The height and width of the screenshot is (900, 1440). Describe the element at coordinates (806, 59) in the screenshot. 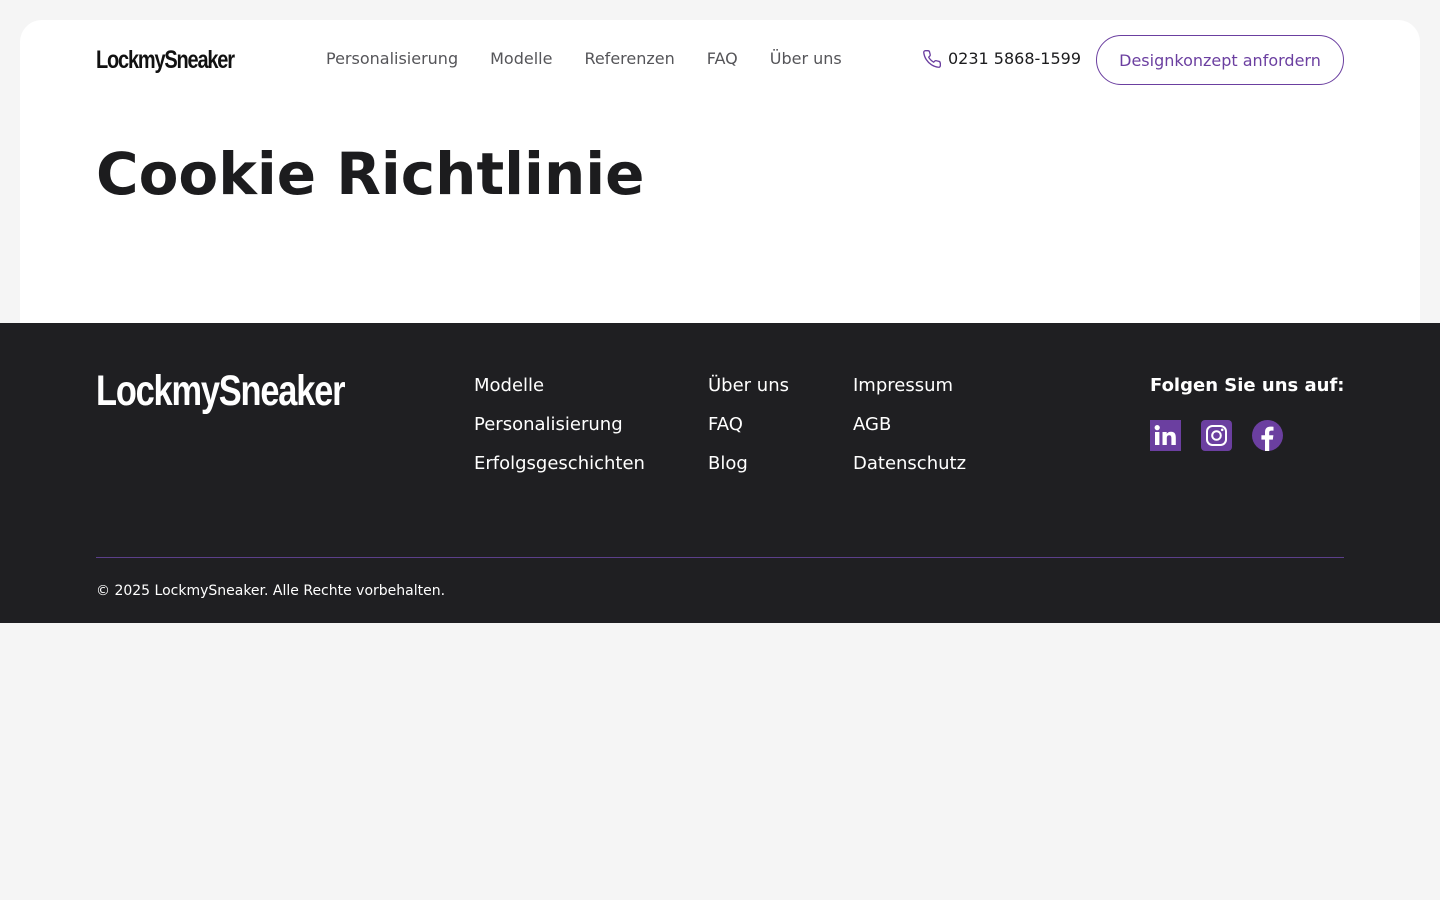

I see `nav-item-ueber-uns: Über uns` at that location.